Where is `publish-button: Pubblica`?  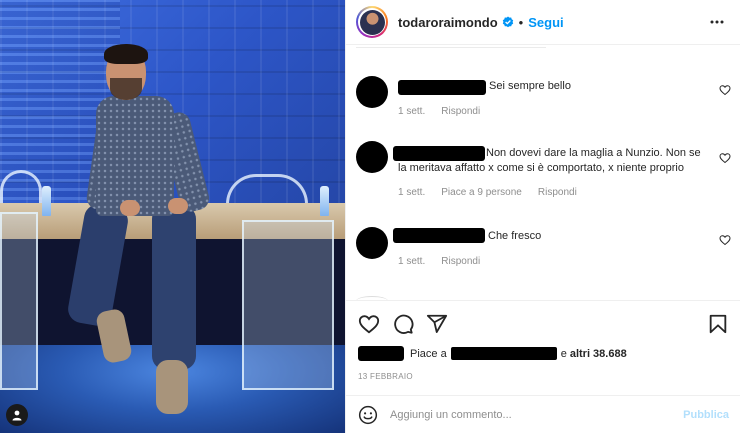
publish-button: Pubblica is located at coordinates (706, 415).